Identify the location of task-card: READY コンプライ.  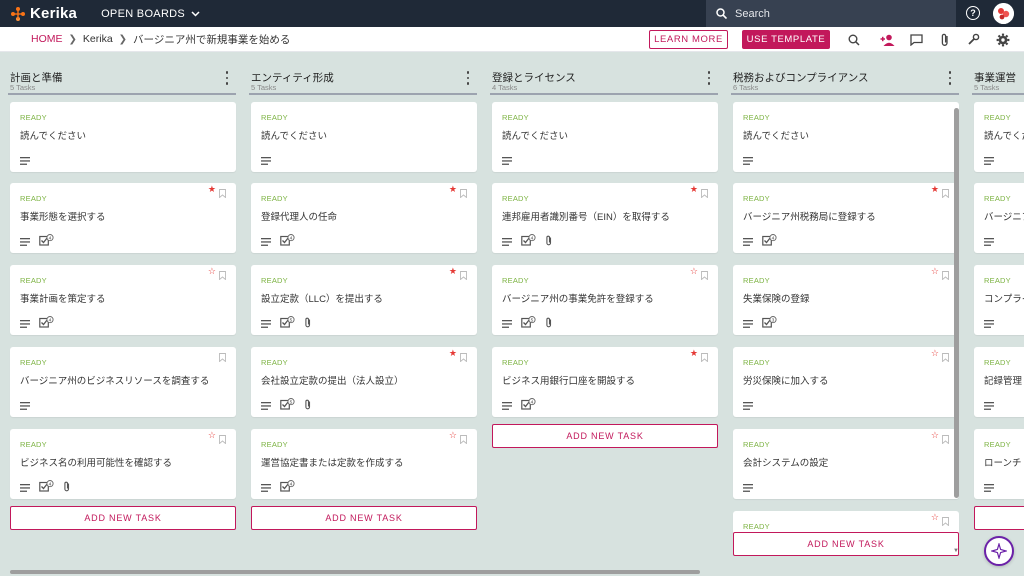
(999, 300).